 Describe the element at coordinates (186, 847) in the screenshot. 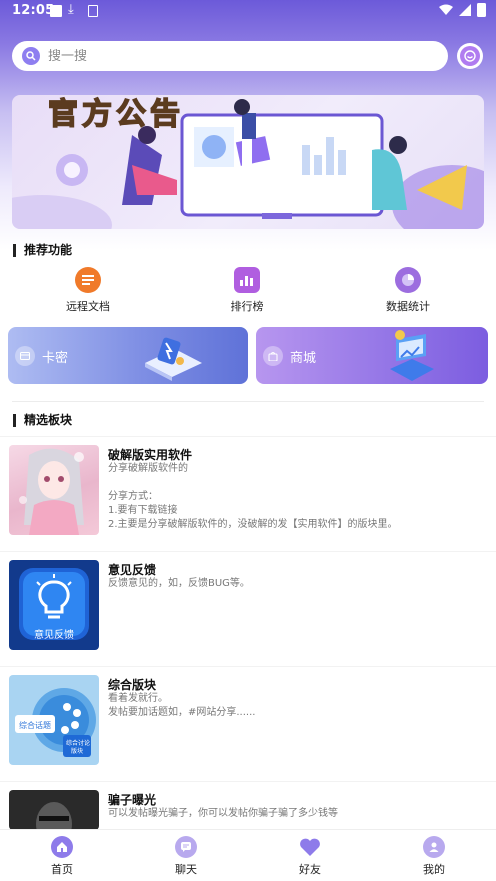

I see `chat-icon` at that location.